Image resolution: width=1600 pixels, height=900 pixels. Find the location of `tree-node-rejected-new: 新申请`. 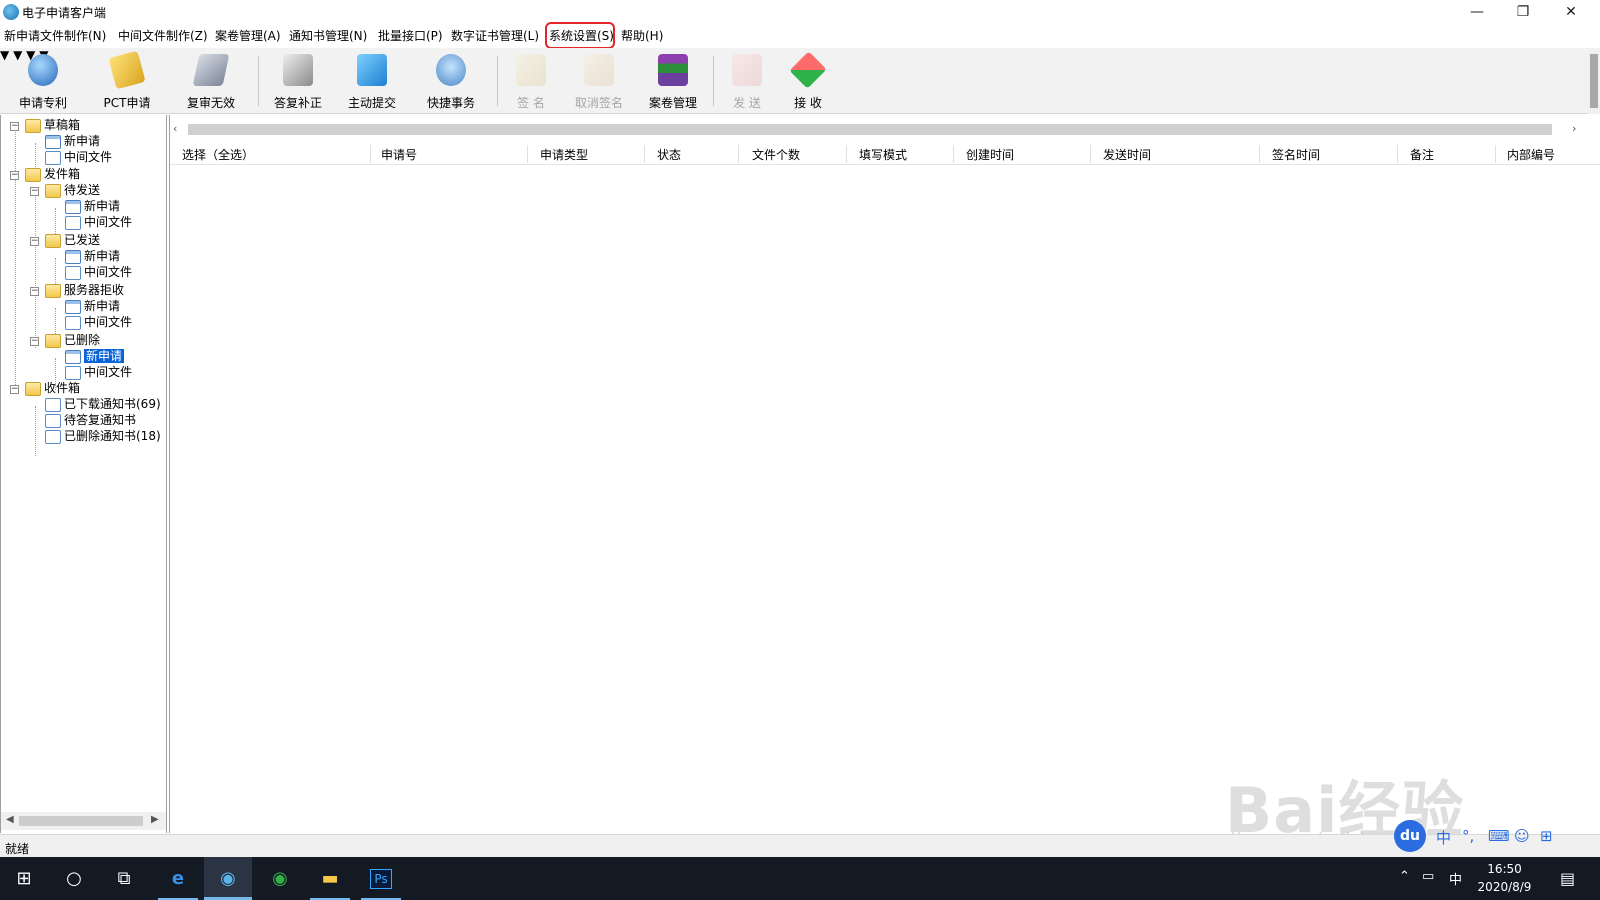

tree-node-rejected-new: 新申请 is located at coordinates (92, 306).